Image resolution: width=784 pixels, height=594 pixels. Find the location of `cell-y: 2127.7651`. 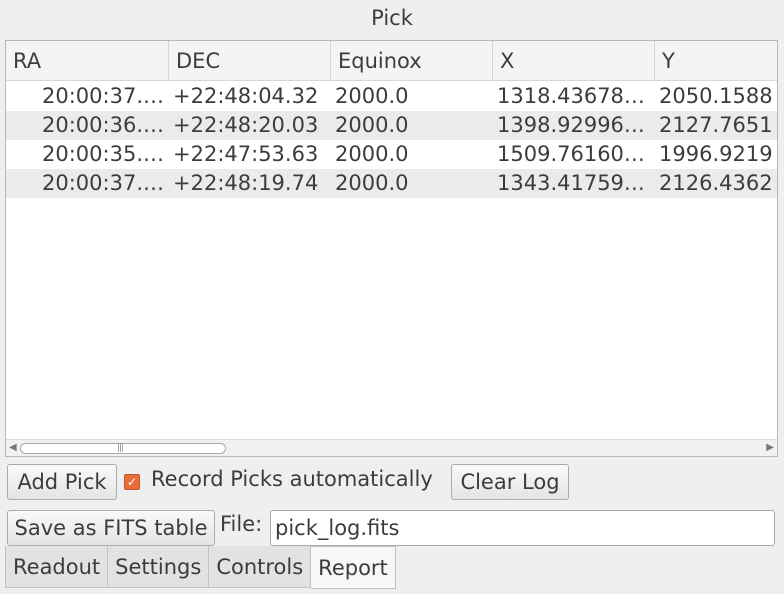

cell-y: 2127.7651 is located at coordinates (716, 125).